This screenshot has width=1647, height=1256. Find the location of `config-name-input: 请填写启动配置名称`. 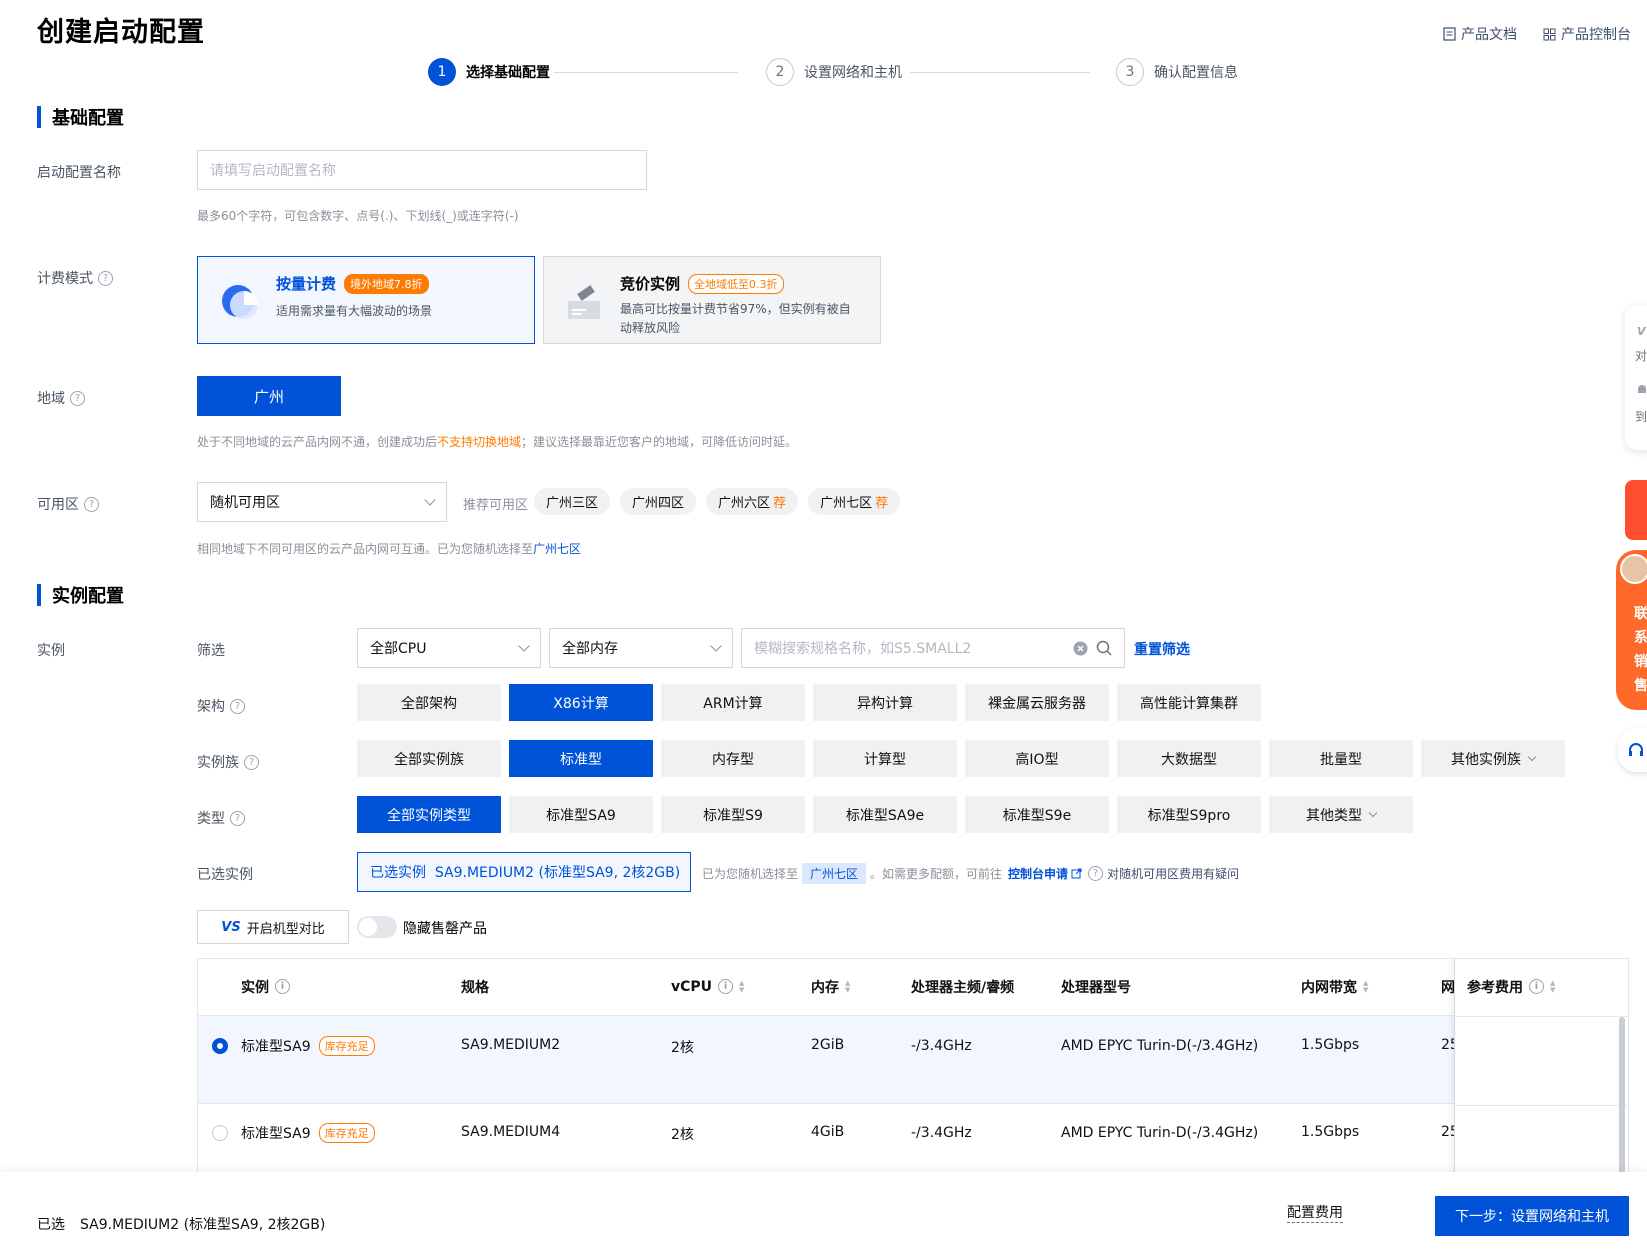

config-name-input: 请填写启动配置名称 is located at coordinates (422, 170).